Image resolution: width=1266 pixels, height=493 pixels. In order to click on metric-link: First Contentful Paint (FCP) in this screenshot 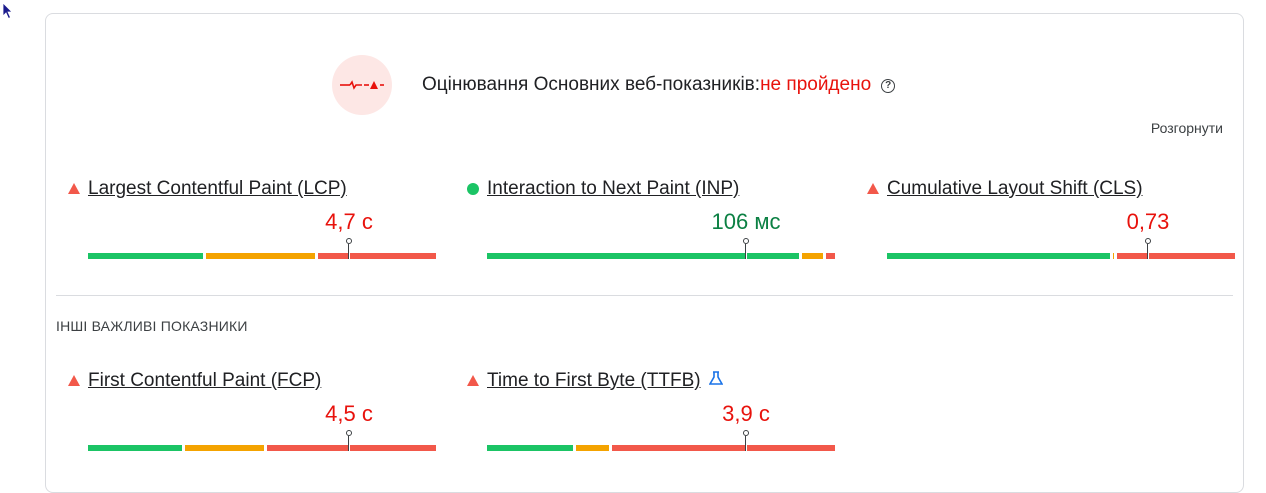, I will do `click(204, 380)`.